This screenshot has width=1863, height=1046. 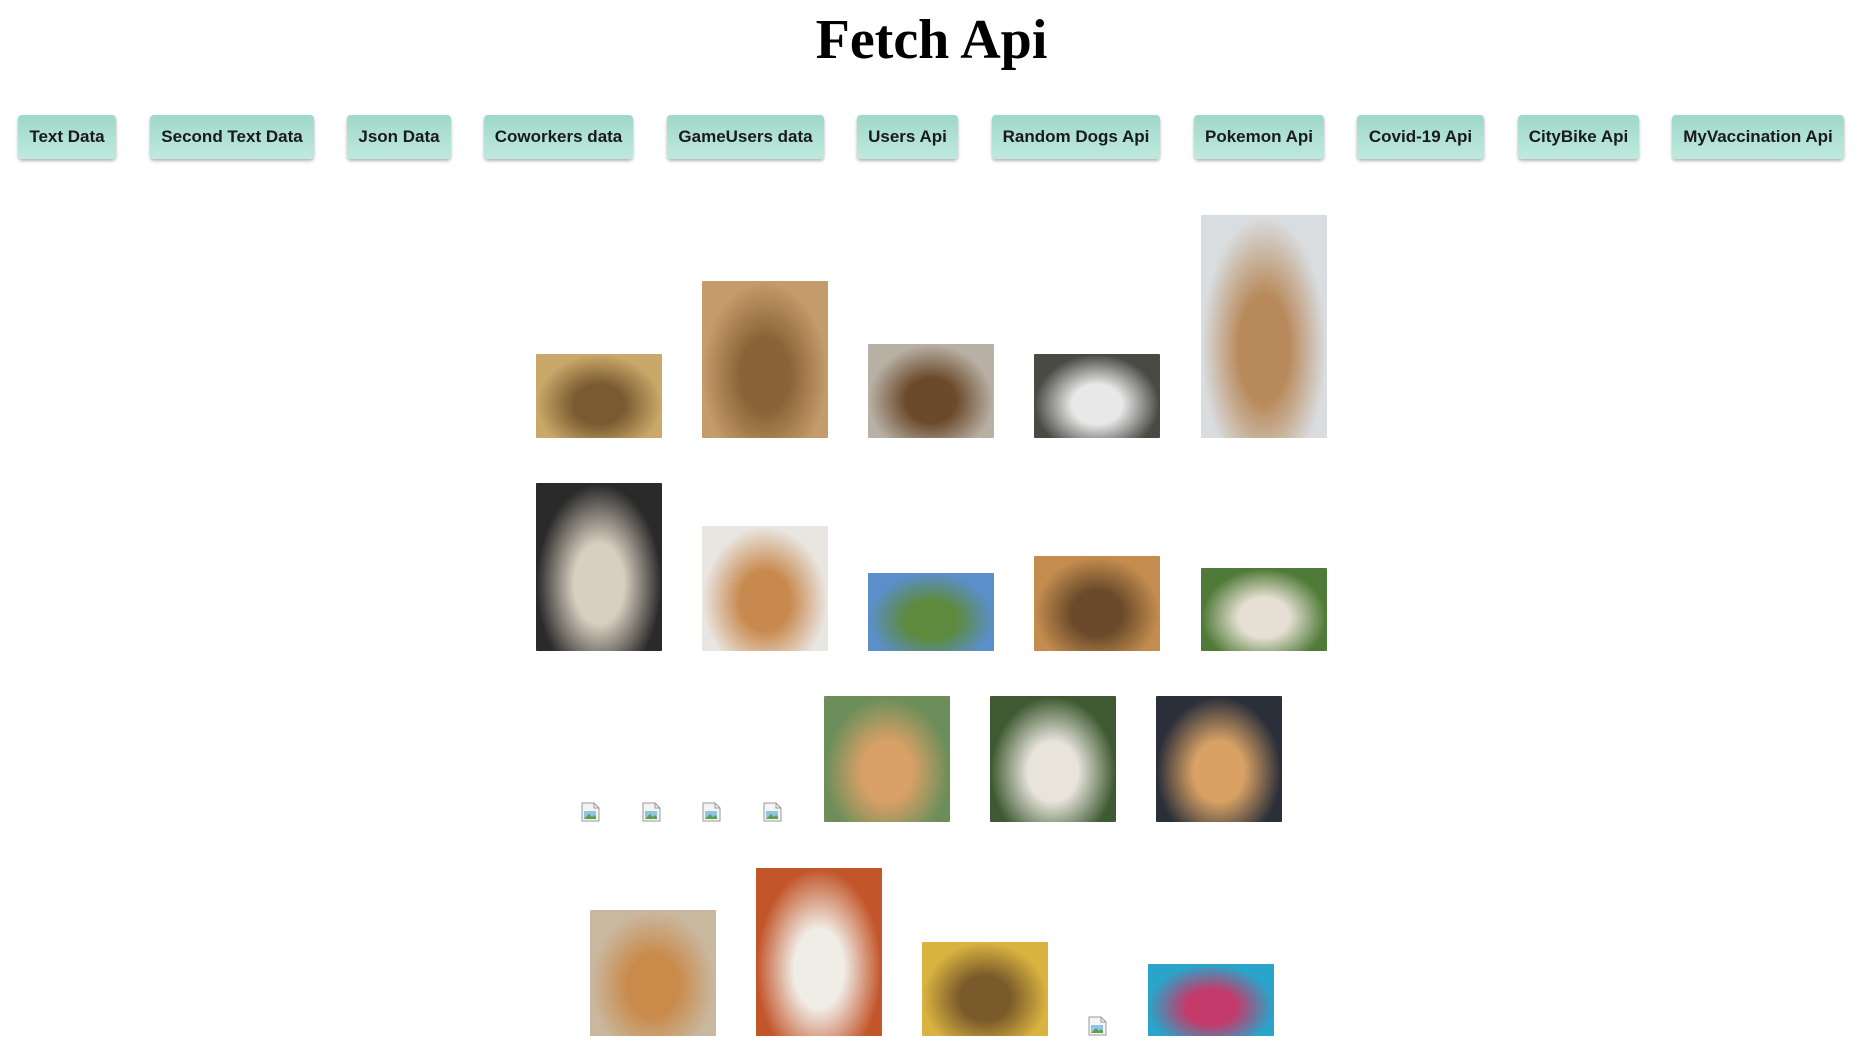 What do you see at coordinates (931, 391) in the screenshot?
I see `dog-image-dogs-on-beach` at bounding box center [931, 391].